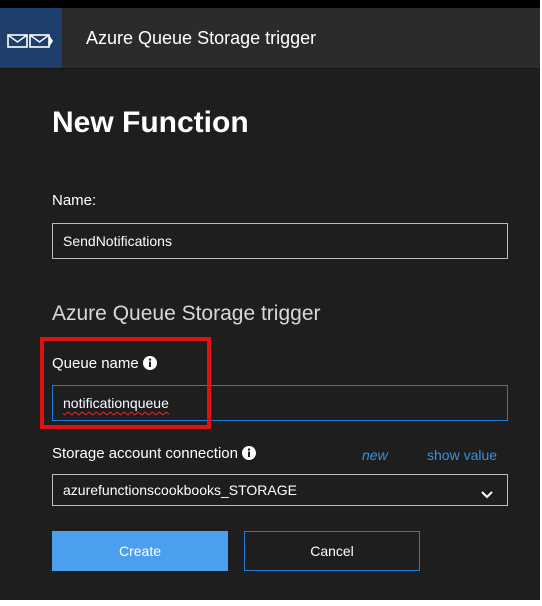 This screenshot has width=542, height=606. I want to click on queue-name-label-row: Queue name, so click(104, 364).